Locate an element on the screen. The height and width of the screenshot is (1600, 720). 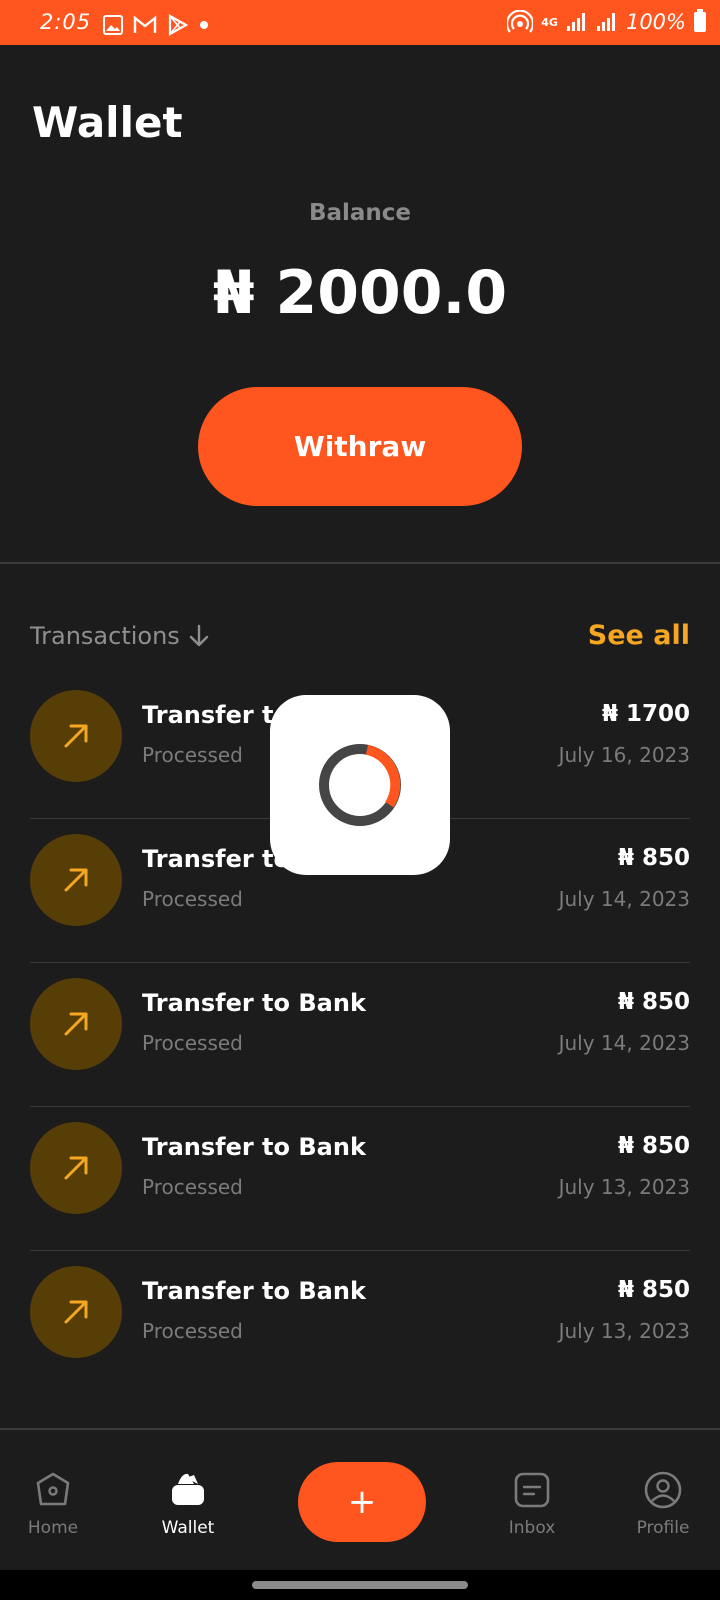
arrow-down-icon is located at coordinates (199, 635).